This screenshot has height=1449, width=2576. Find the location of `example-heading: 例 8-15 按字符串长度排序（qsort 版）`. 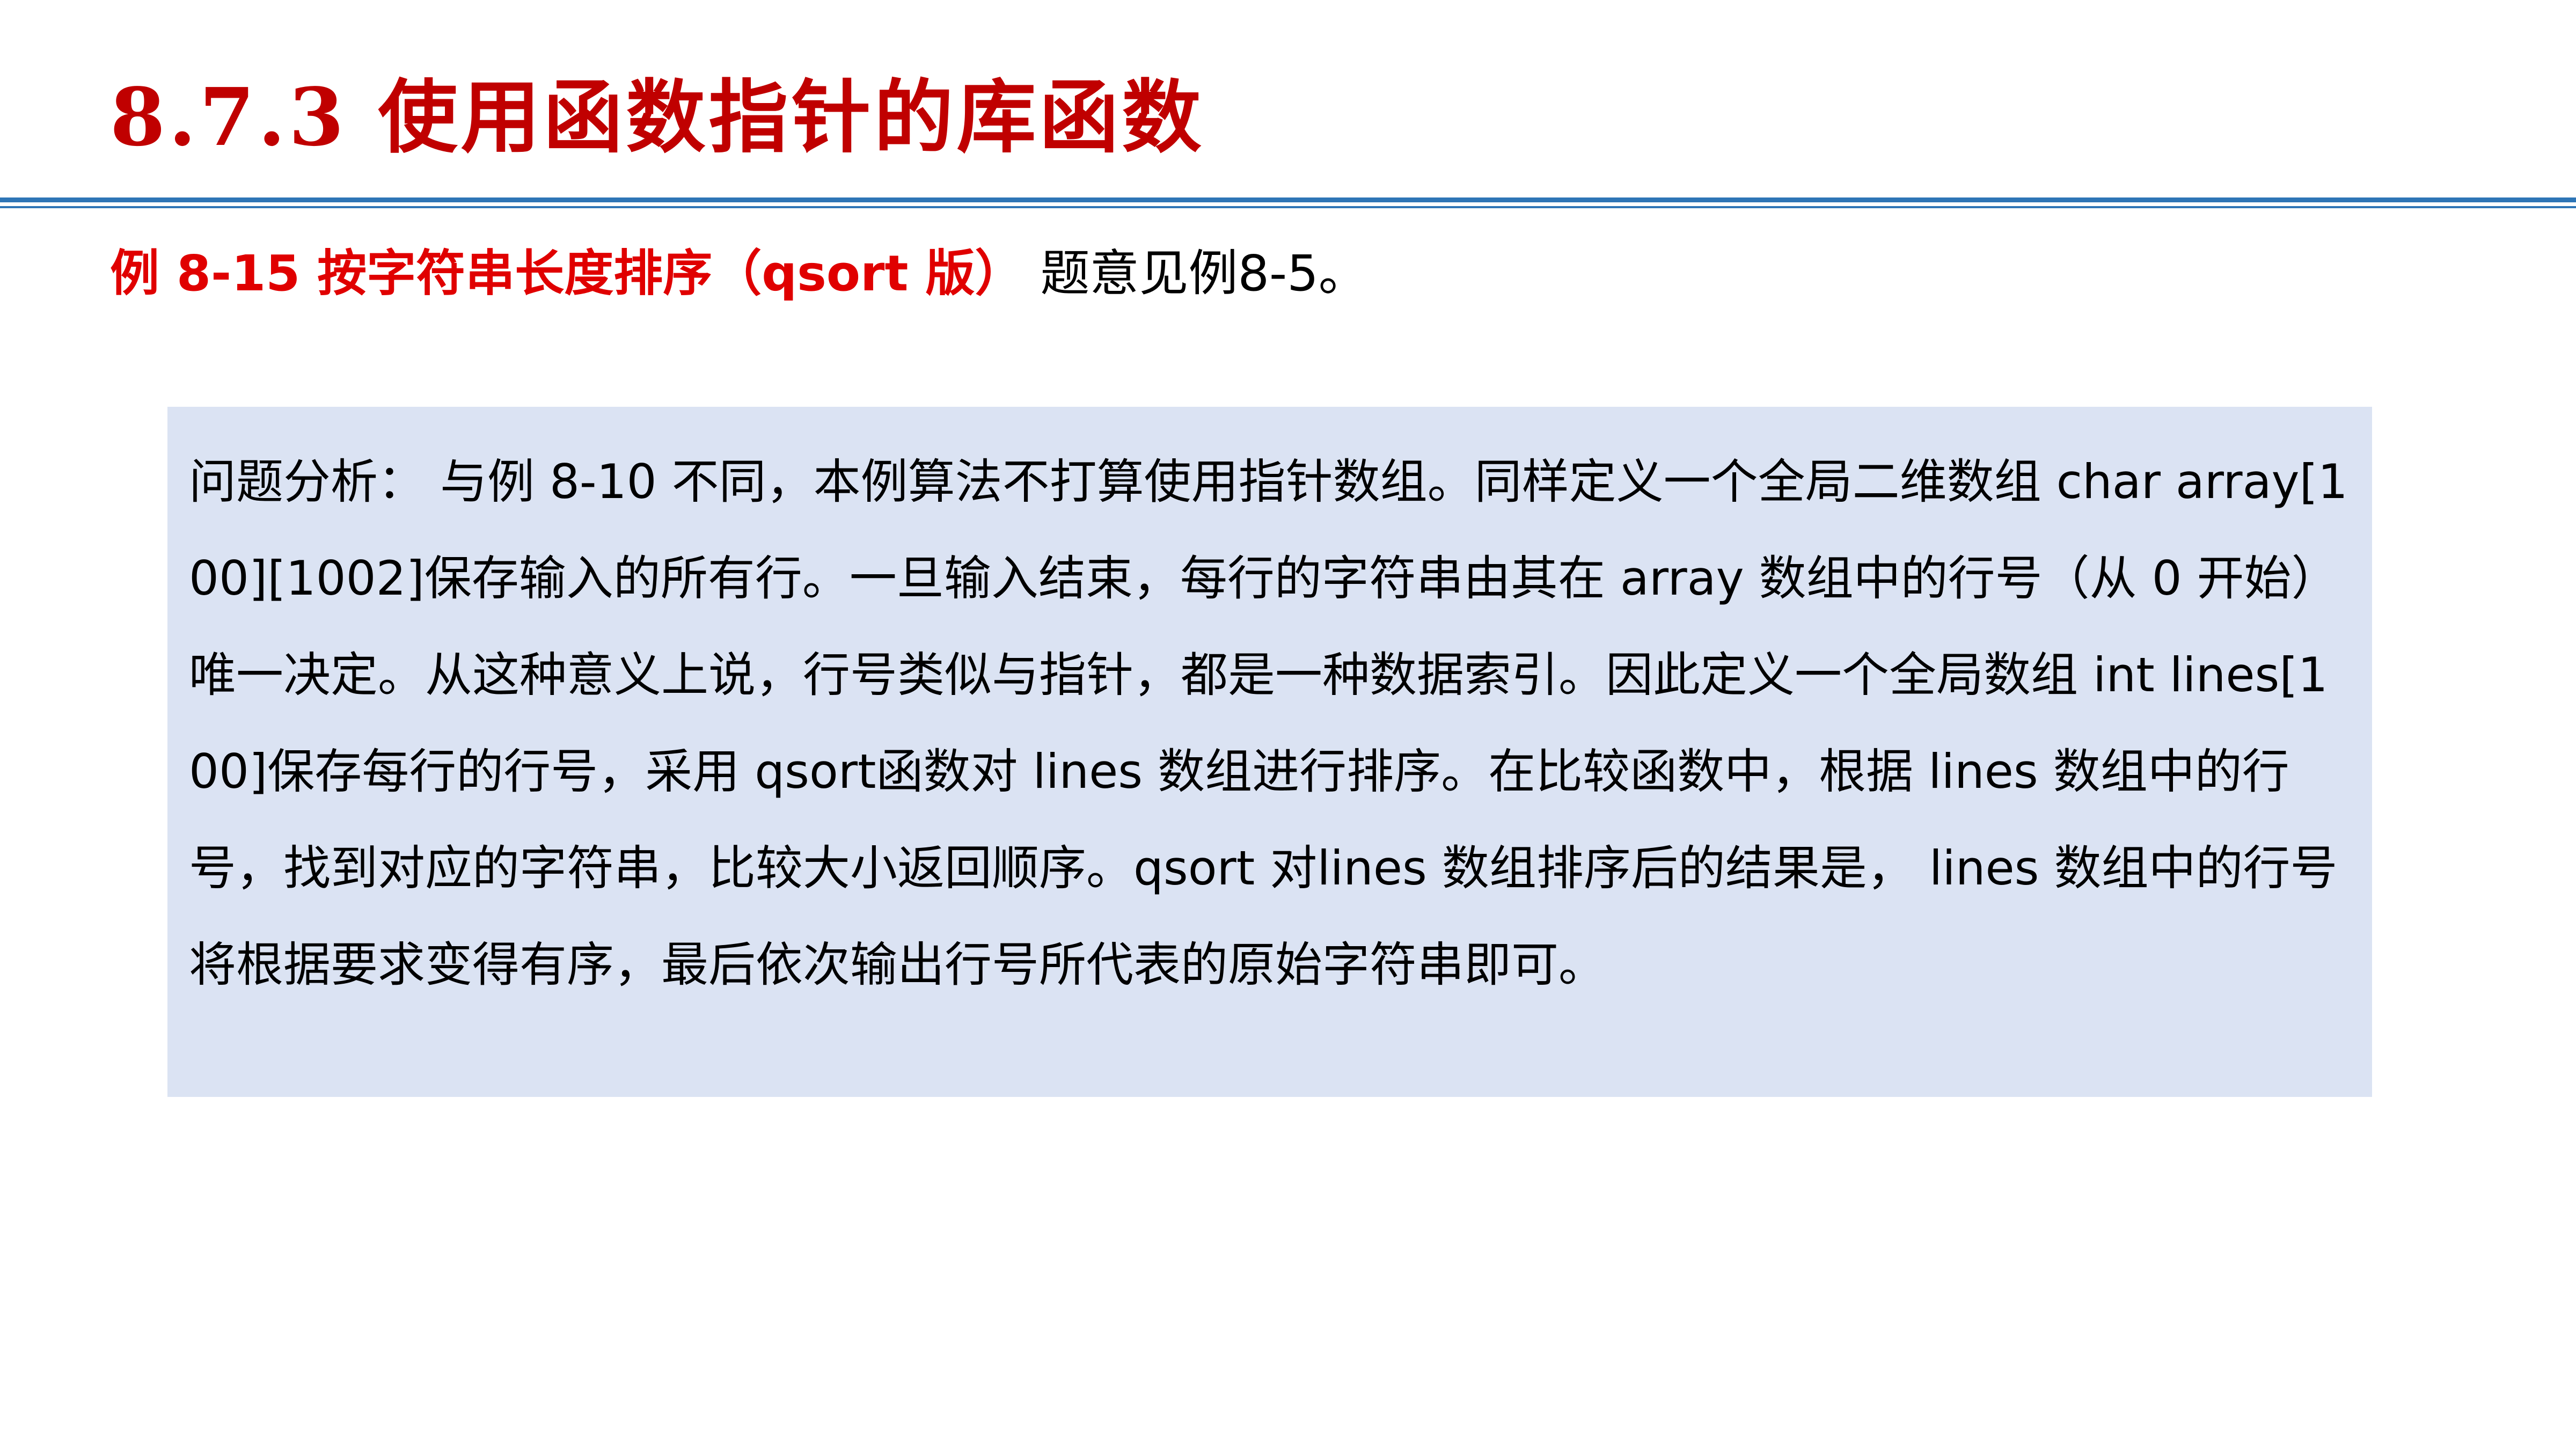

example-heading: 例 8-15 按字符串长度排序（qsort 版） is located at coordinates (567, 273).